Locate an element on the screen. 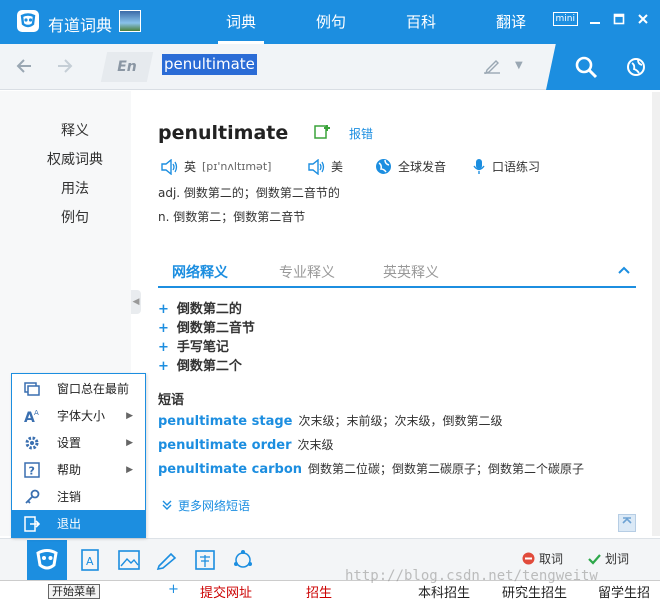  tab-professional-definition: 专业释义 is located at coordinates (307, 272).